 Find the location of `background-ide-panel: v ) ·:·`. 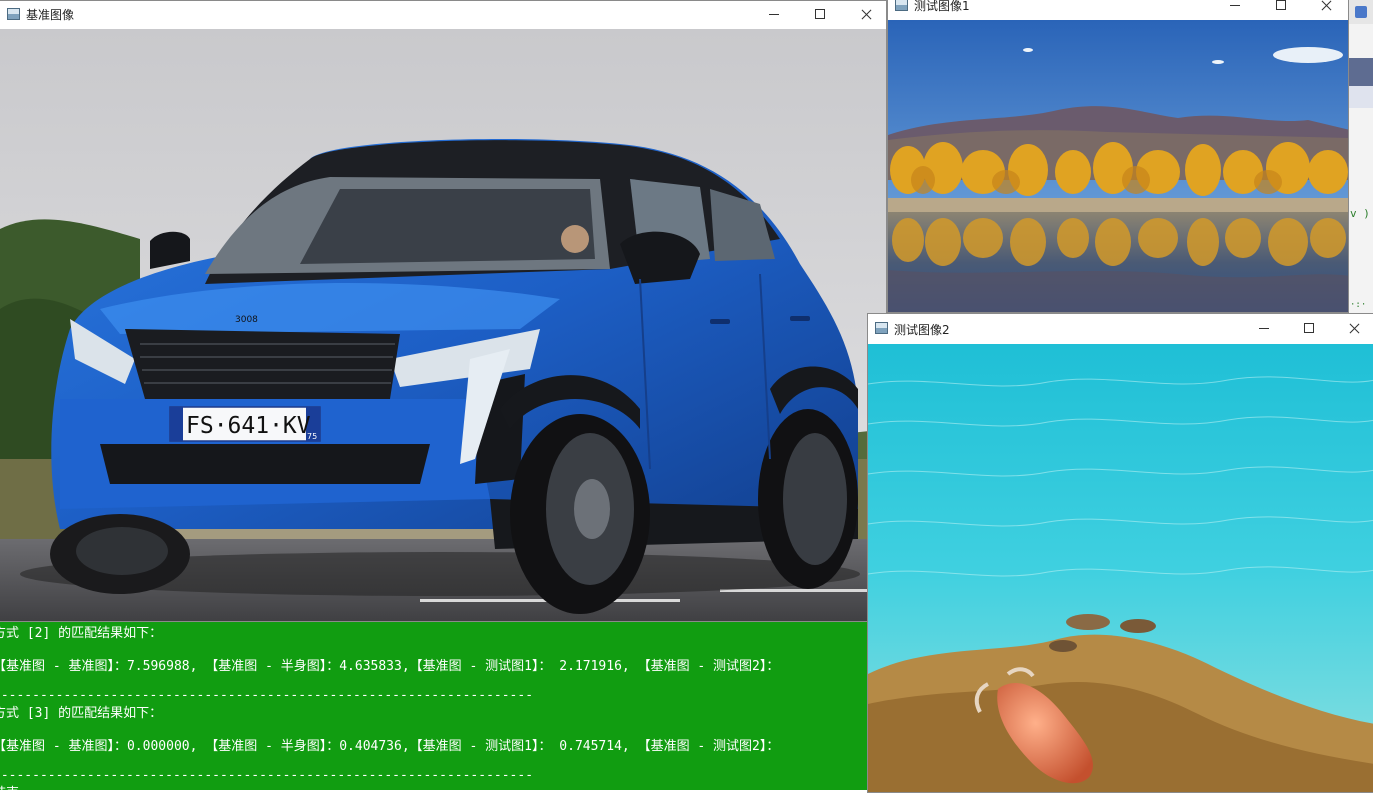

background-ide-panel: v ) ·:· is located at coordinates (1360, 160).